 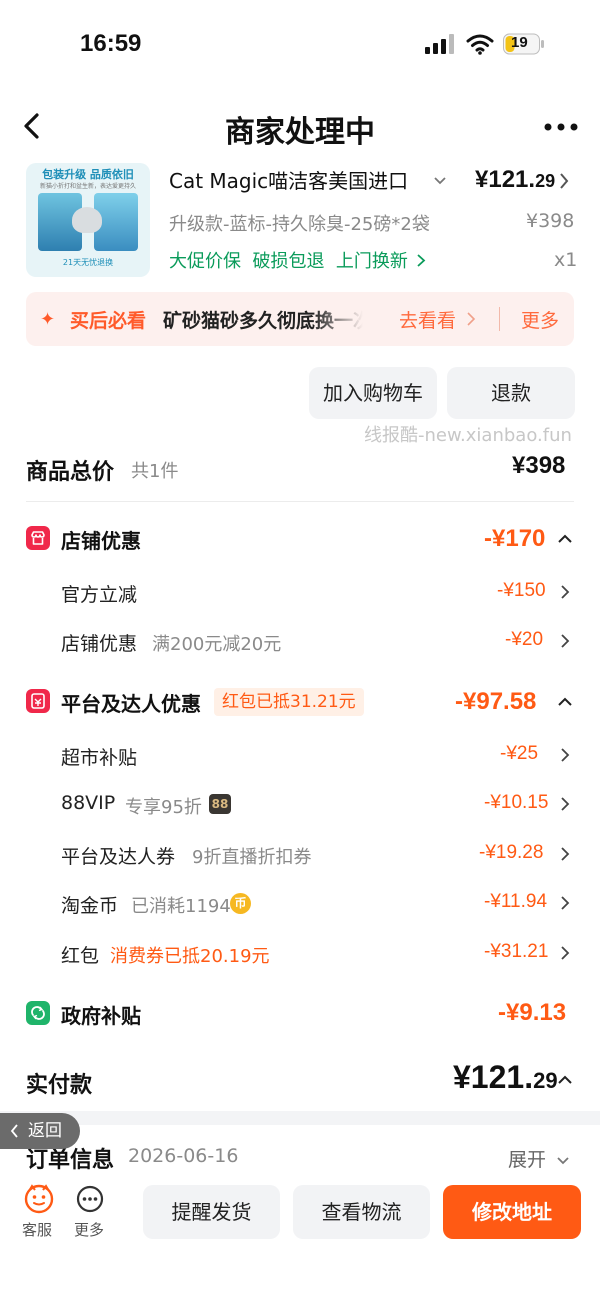 What do you see at coordinates (561, 127) in the screenshot?
I see `more-options-icon` at bounding box center [561, 127].